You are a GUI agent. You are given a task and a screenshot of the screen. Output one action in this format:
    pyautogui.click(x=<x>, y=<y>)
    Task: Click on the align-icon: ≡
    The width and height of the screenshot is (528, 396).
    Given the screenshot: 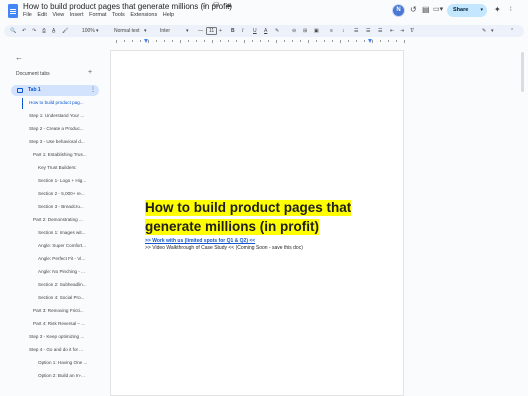 What is the action you would take?
    pyautogui.click(x=331, y=31)
    